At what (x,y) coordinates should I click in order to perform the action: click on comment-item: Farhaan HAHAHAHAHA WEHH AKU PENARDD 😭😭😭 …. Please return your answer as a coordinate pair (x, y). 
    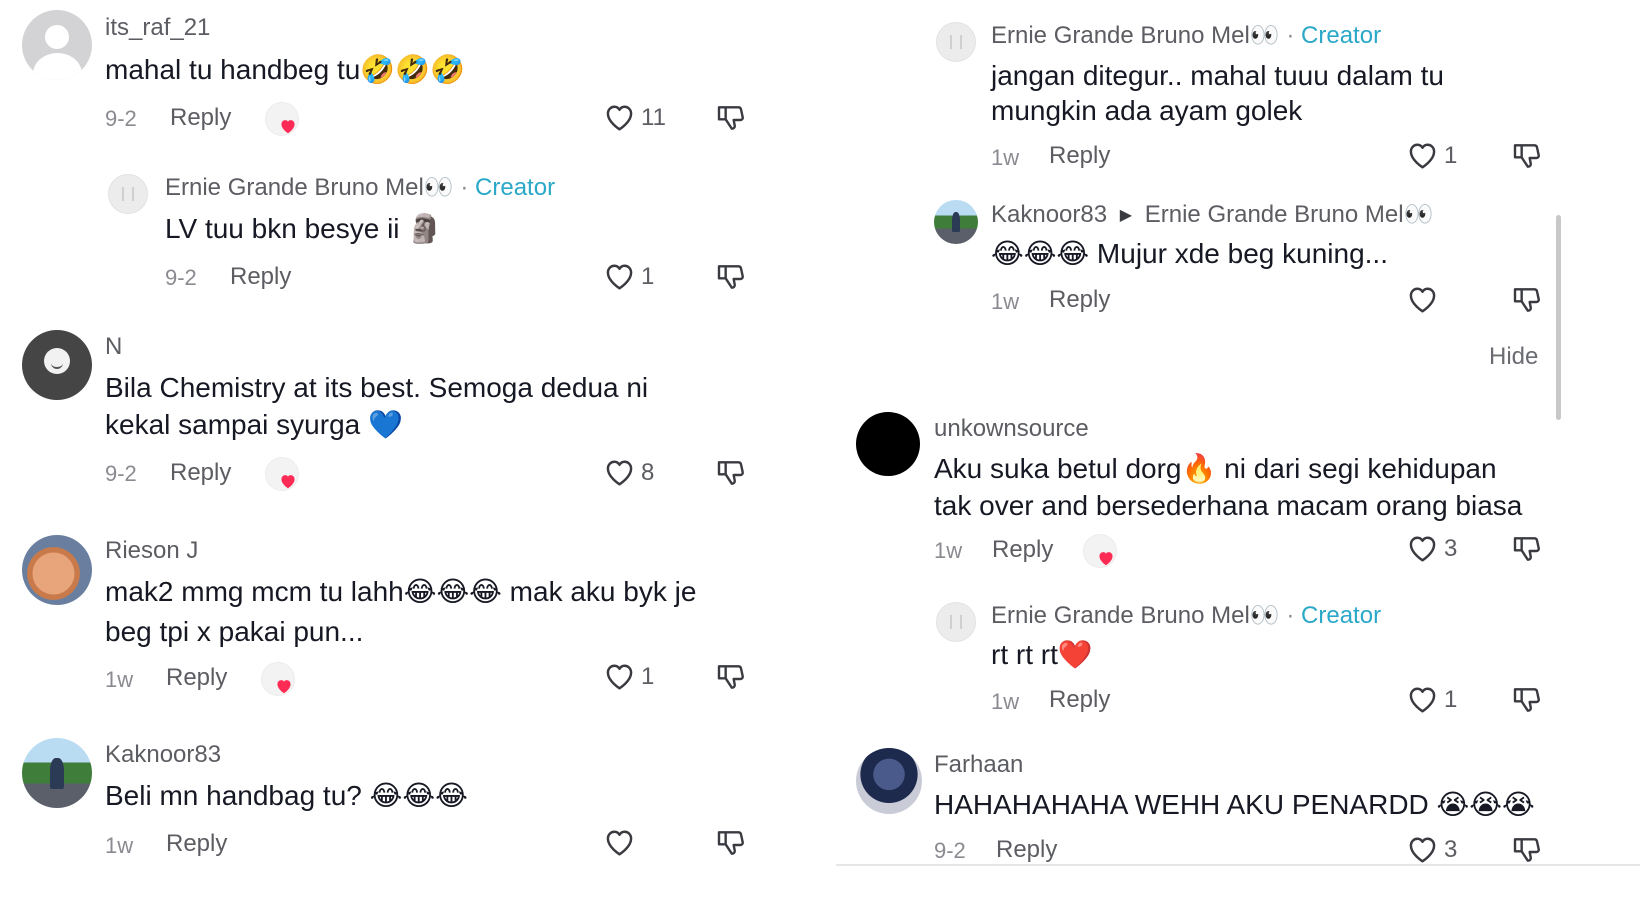
    Looking at the image, I should click on (1230, 830).